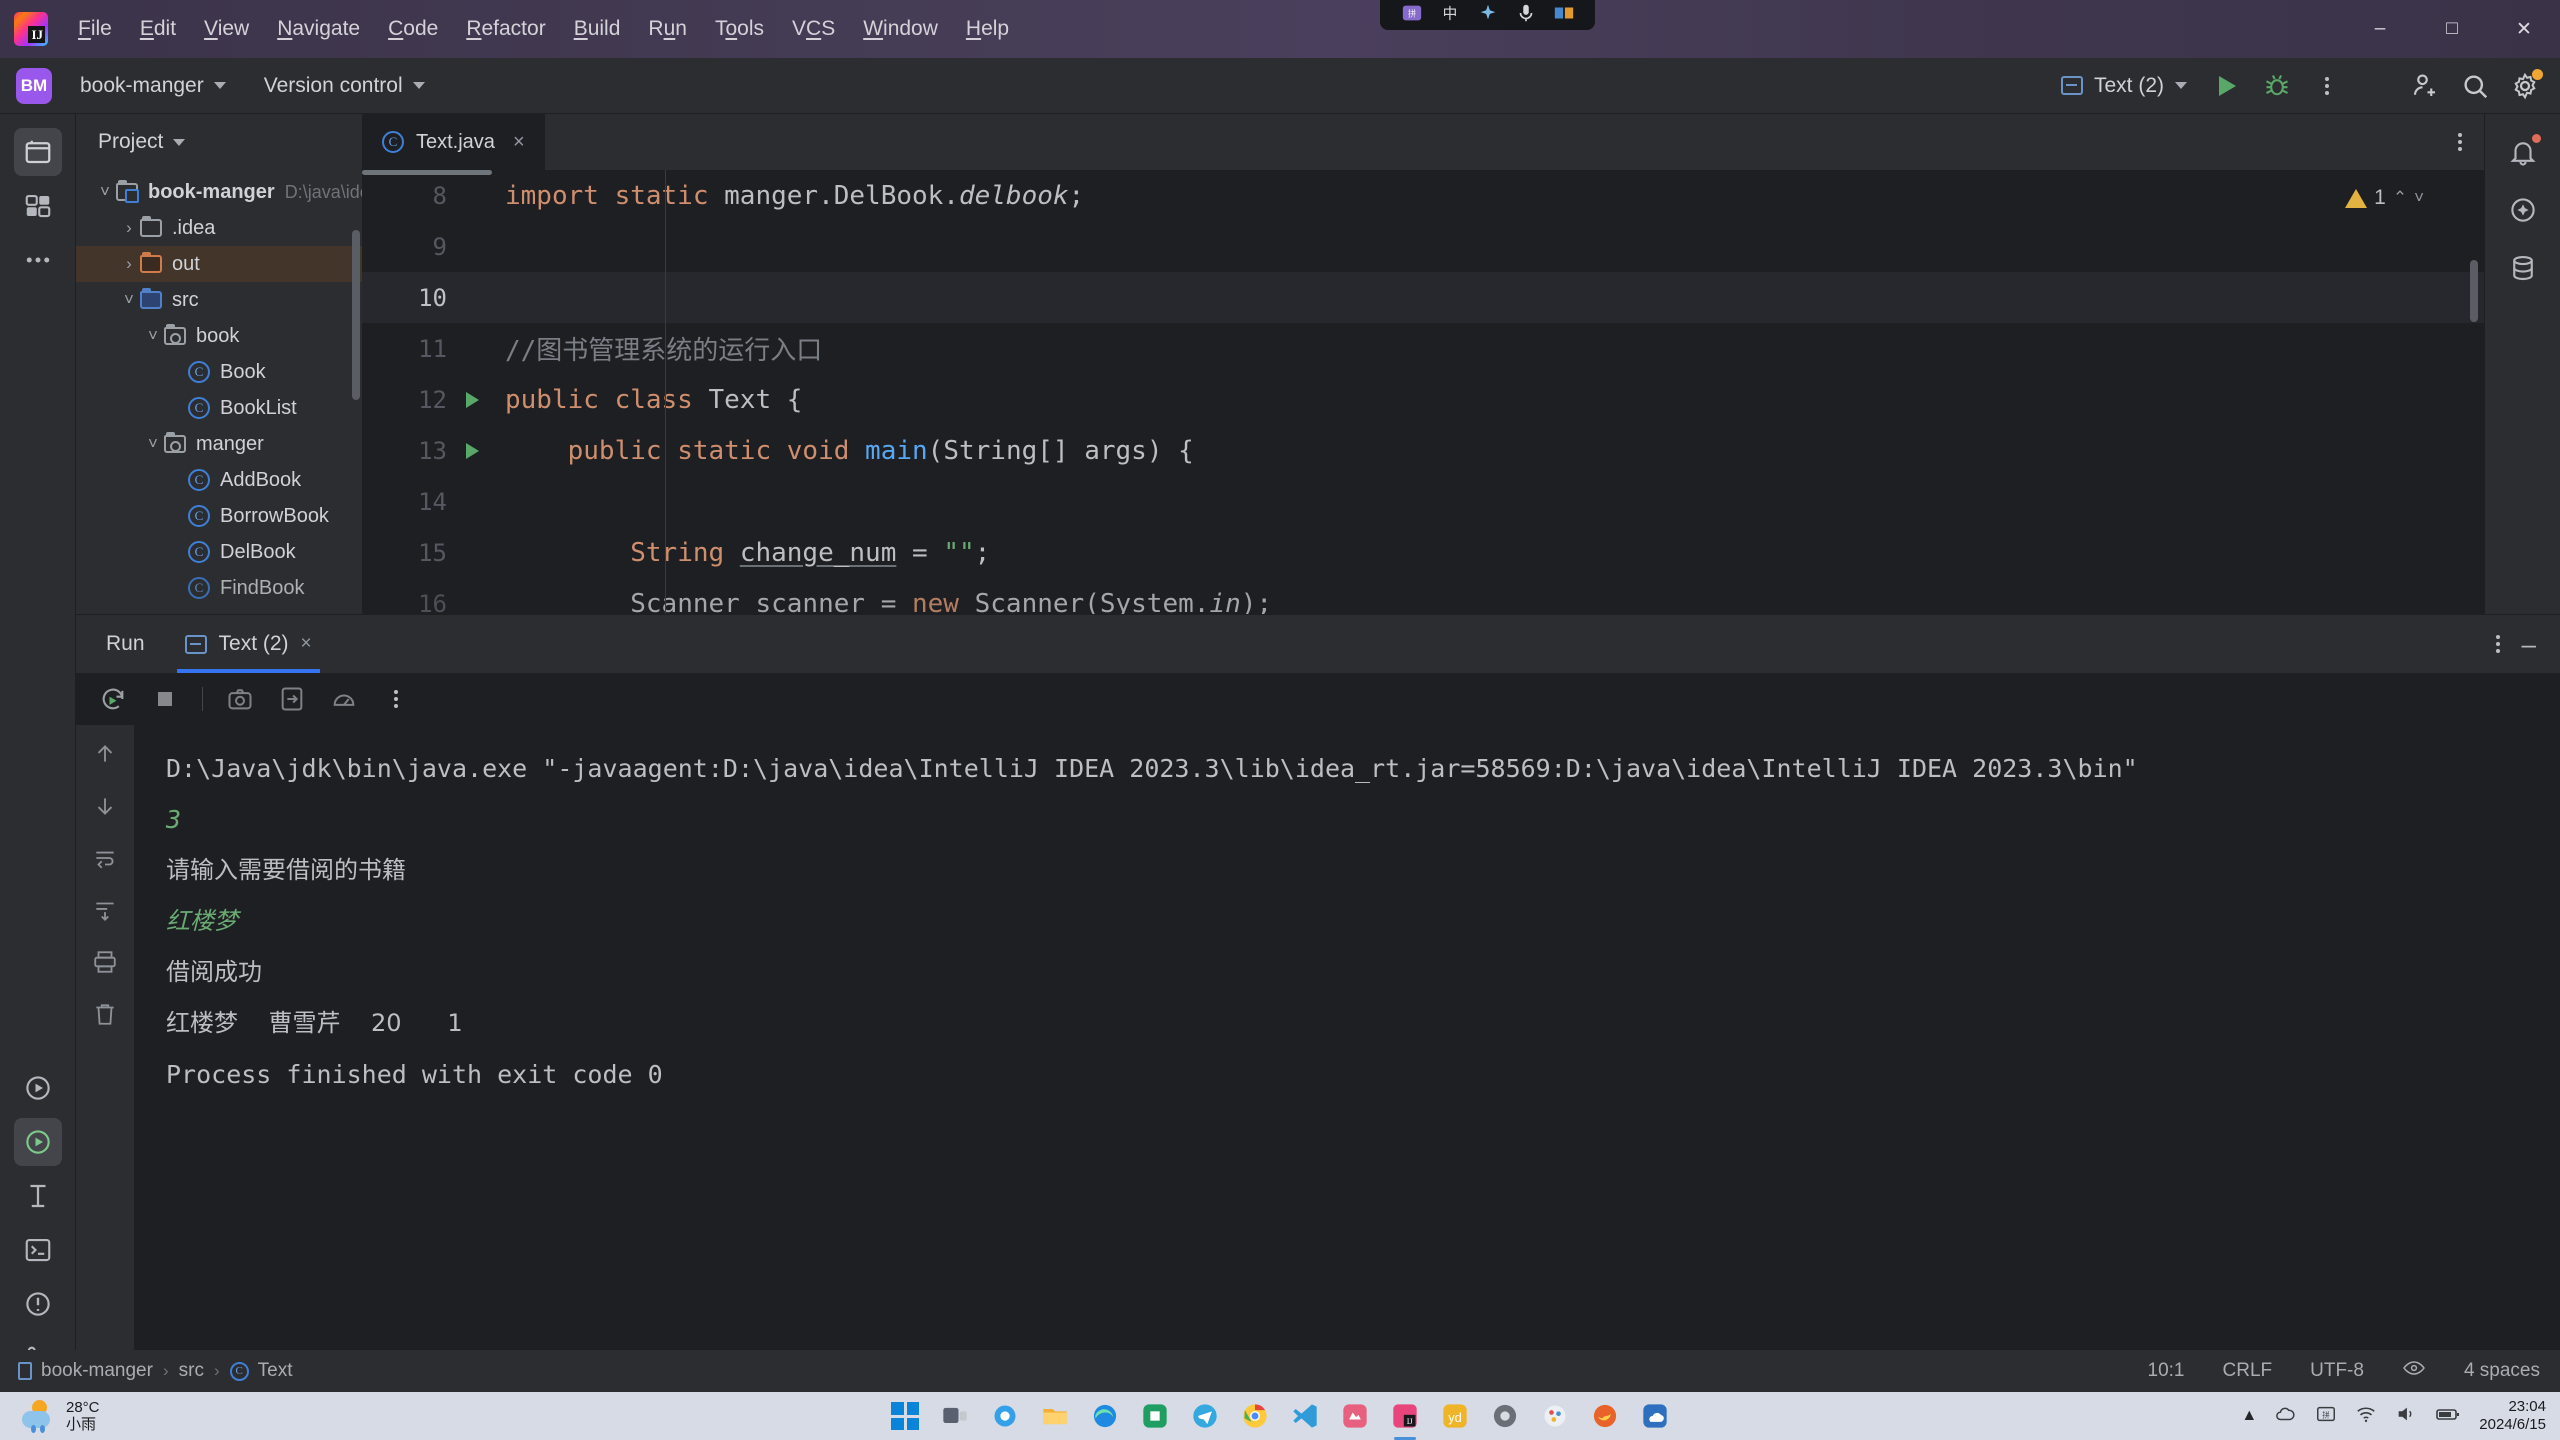 This screenshot has height=1440, width=2560. I want to click on battery-icon, so click(2448, 1416).